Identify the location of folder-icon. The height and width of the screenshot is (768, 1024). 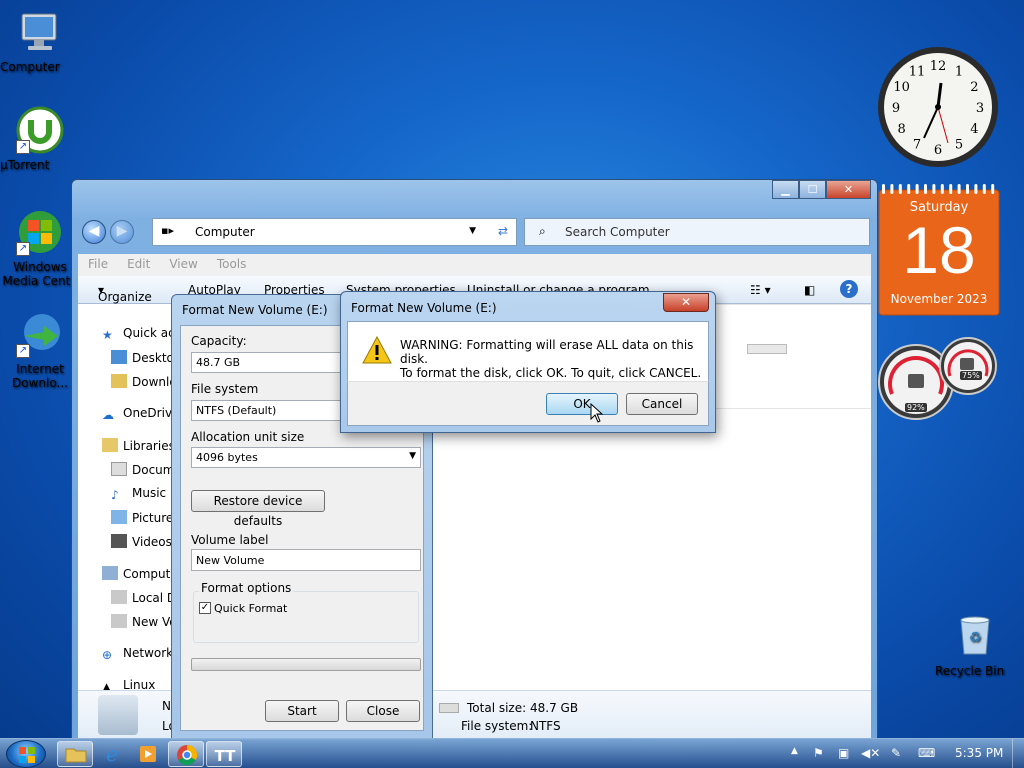
(76, 755).